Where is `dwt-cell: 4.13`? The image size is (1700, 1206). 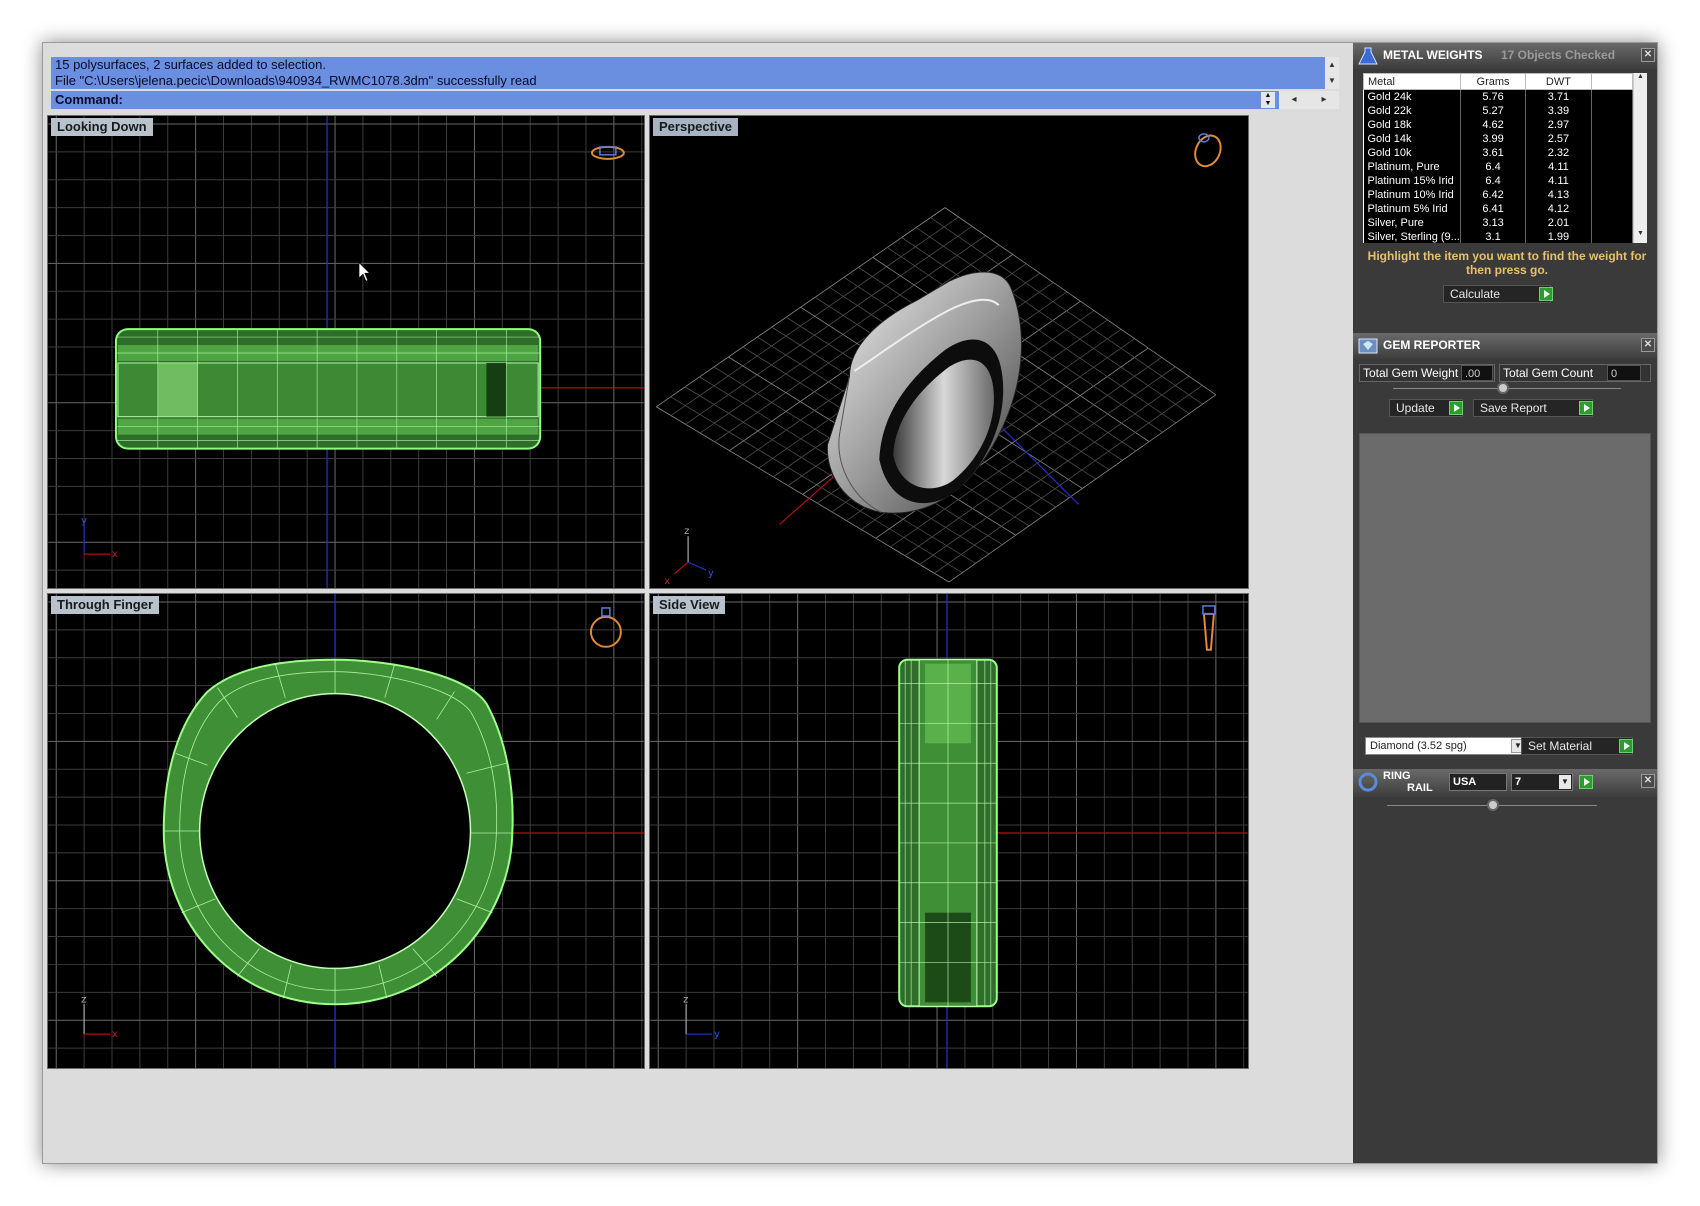
dwt-cell: 4.13 is located at coordinates (1558, 194).